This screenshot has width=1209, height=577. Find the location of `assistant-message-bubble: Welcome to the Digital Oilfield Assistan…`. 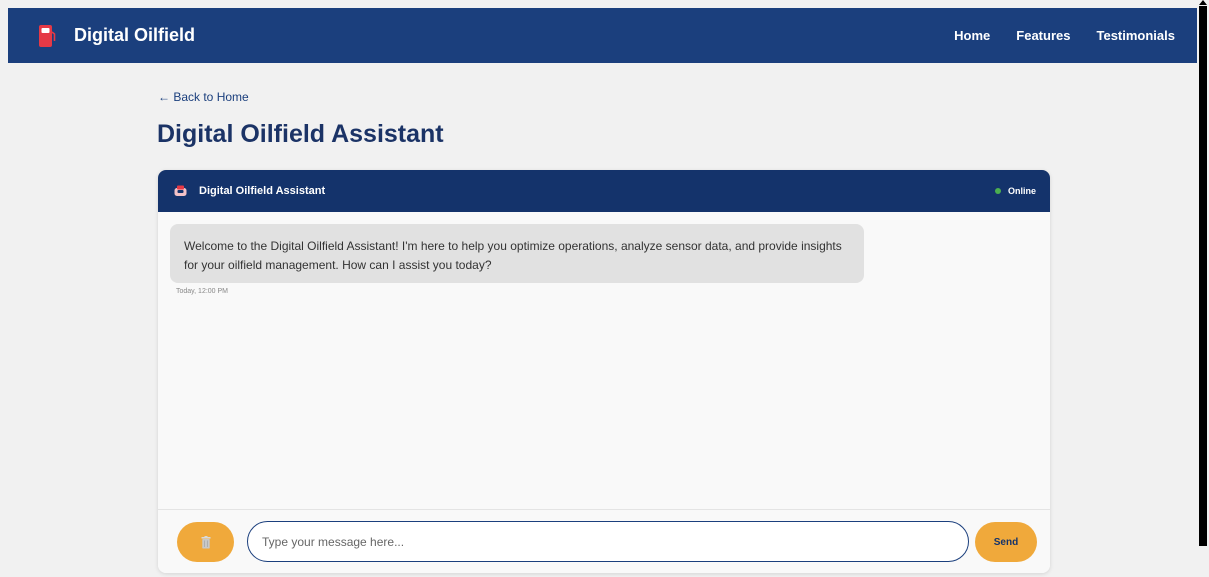

assistant-message-bubble: Welcome to the Digital Oilfield Assistan… is located at coordinates (517, 253).